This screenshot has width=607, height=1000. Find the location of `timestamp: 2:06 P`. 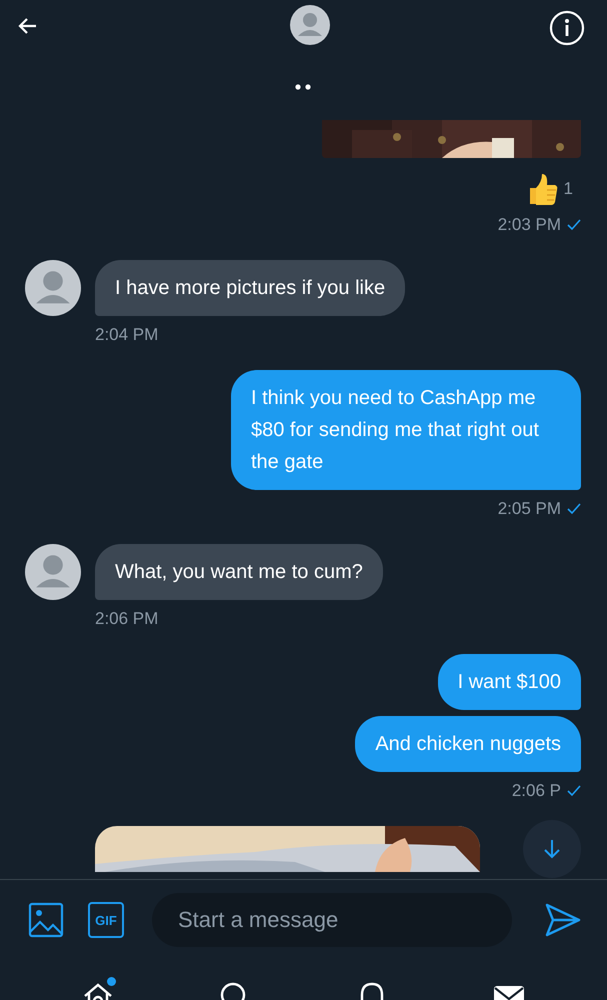

timestamp: 2:06 P is located at coordinates (536, 791).